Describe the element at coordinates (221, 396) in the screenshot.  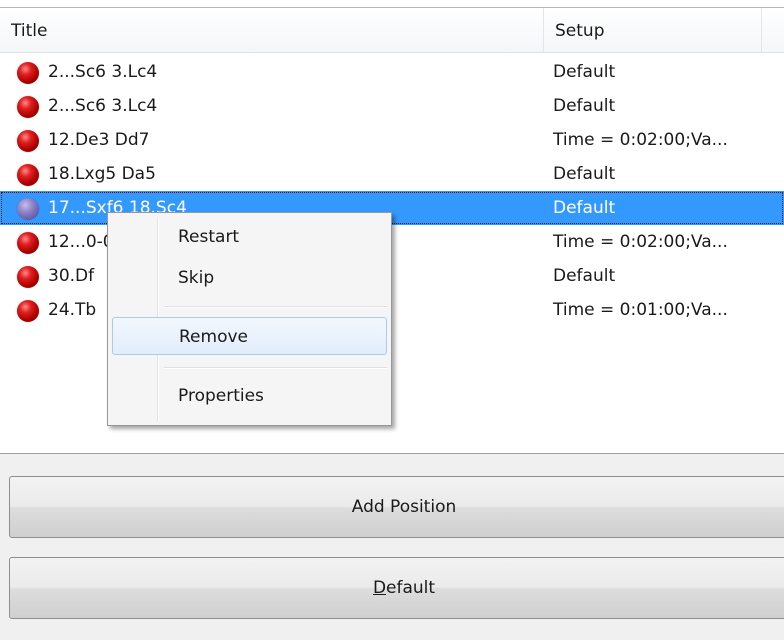
I see `menu-item-label: Properties` at that location.